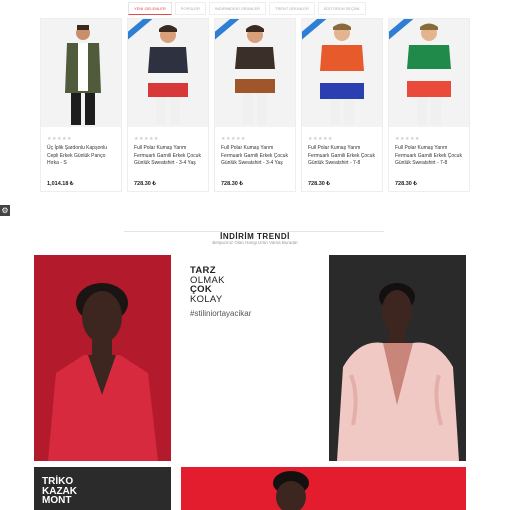 The width and height of the screenshot is (510, 510). What do you see at coordinates (102, 488) in the screenshot?
I see `promo-banner-knitwear: TRİKO KAZAK MONT` at bounding box center [102, 488].